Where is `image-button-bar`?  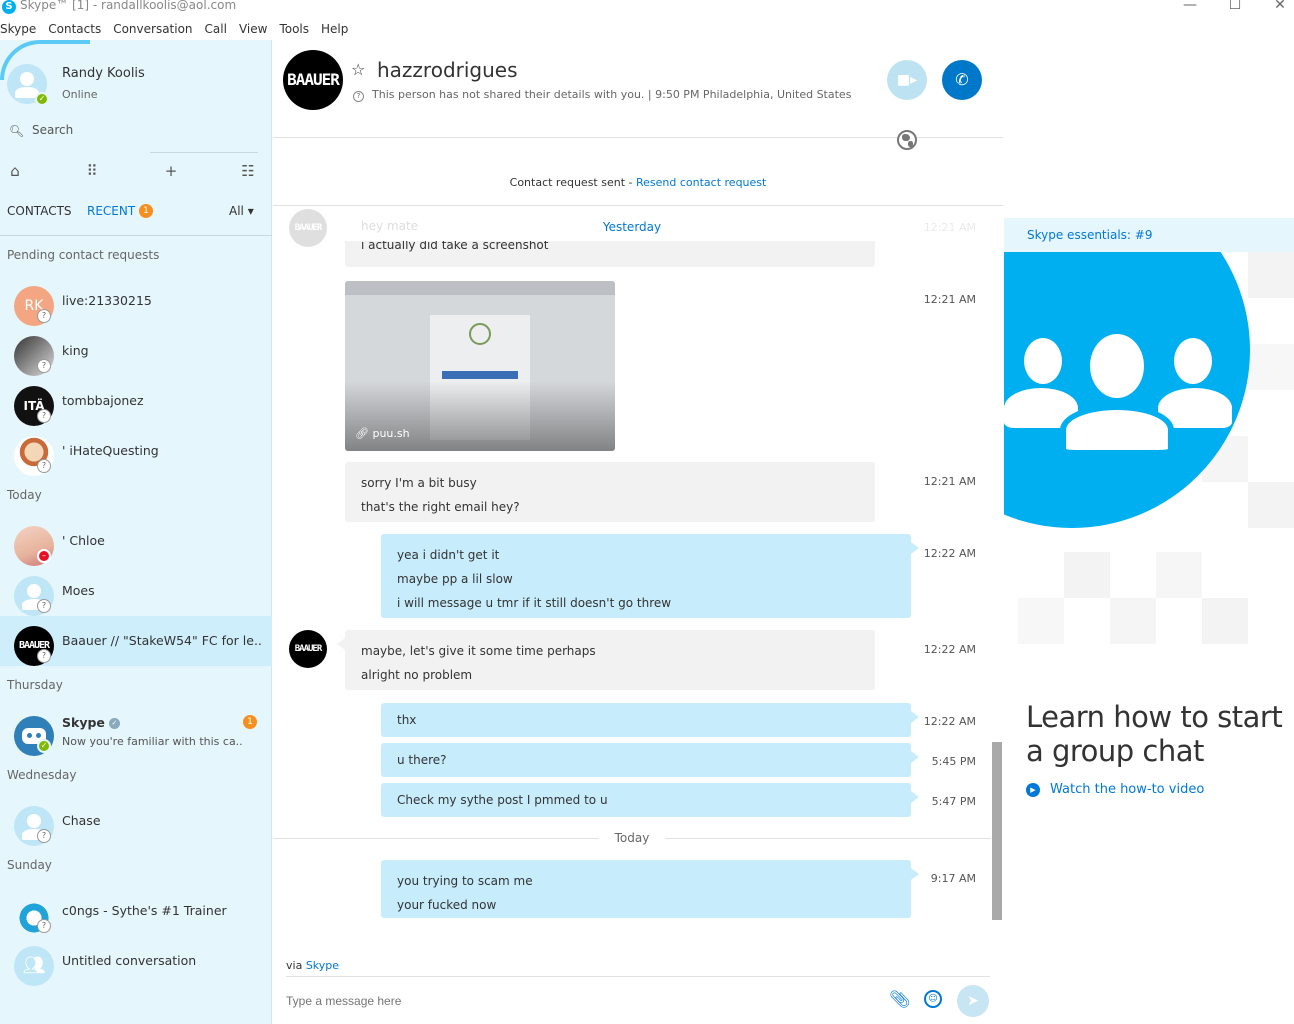
image-button-bar is located at coordinates (480, 375).